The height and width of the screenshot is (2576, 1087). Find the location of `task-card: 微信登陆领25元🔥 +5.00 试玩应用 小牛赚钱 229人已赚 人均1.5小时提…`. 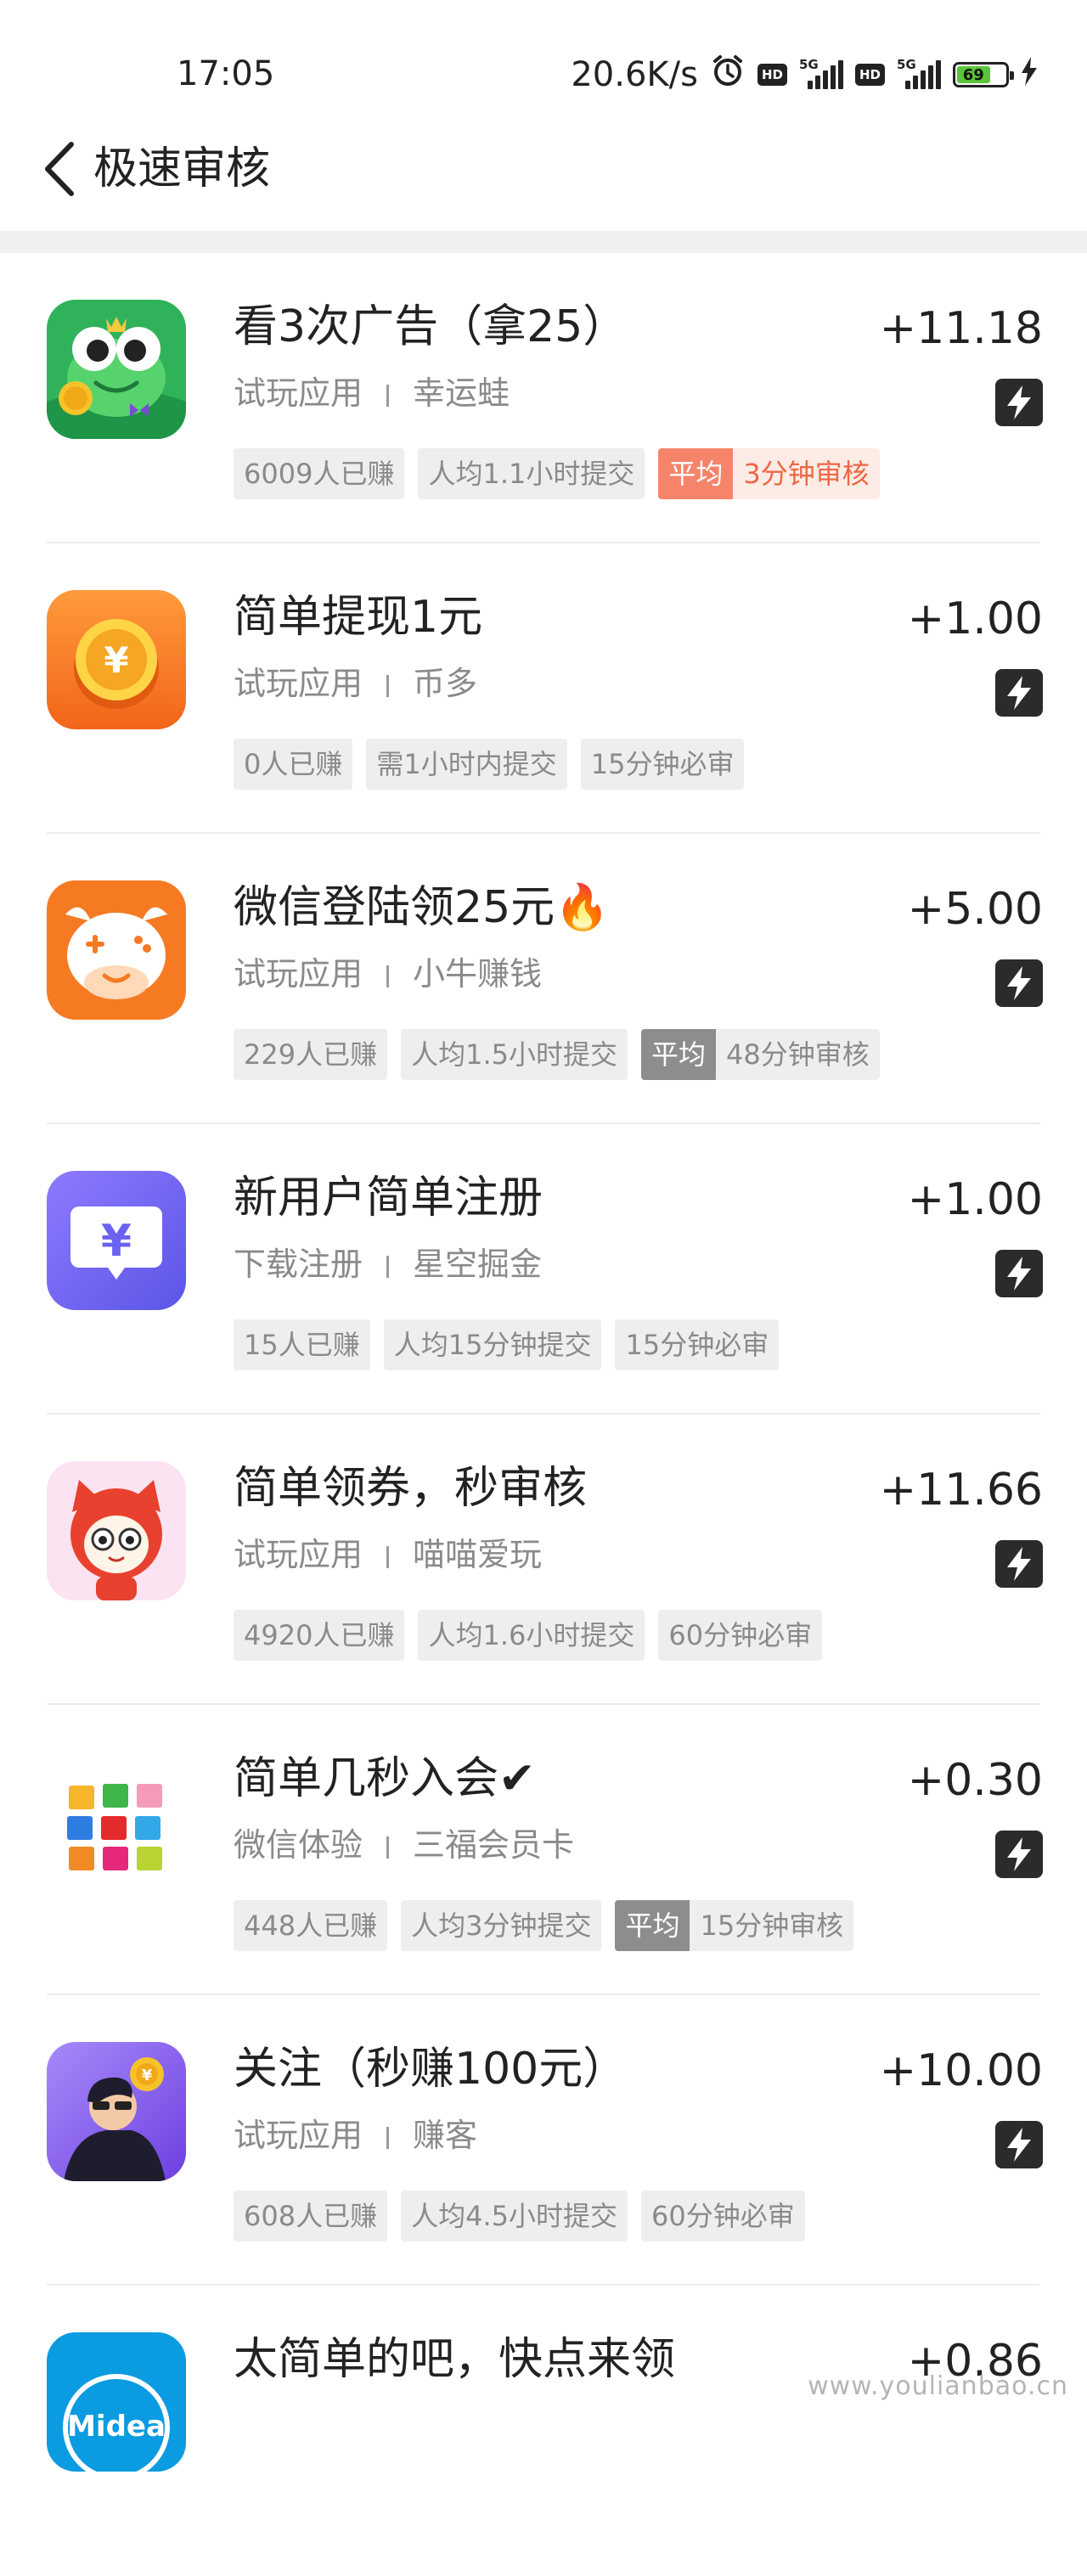

task-card: 微信登陆领25元🔥 +5.00 试玩应用 小牛赚钱 229人已赚 人均1.5小时提… is located at coordinates (543, 979).